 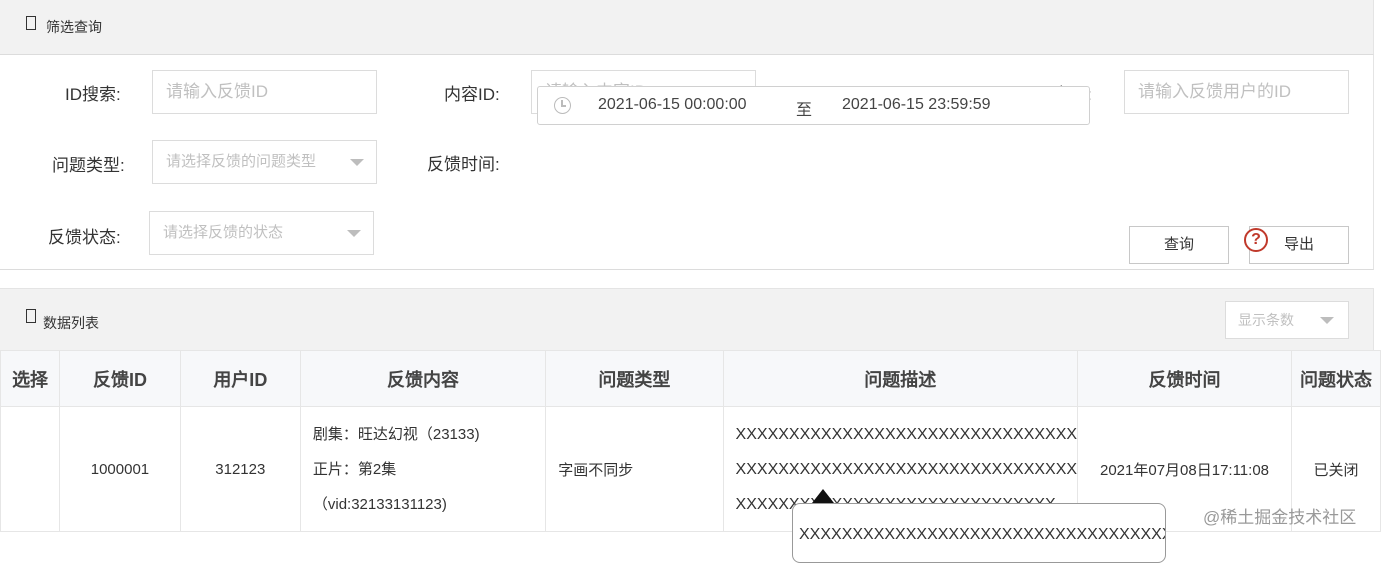 I want to click on row-issue-type: 字画不同步, so click(x=634, y=469).